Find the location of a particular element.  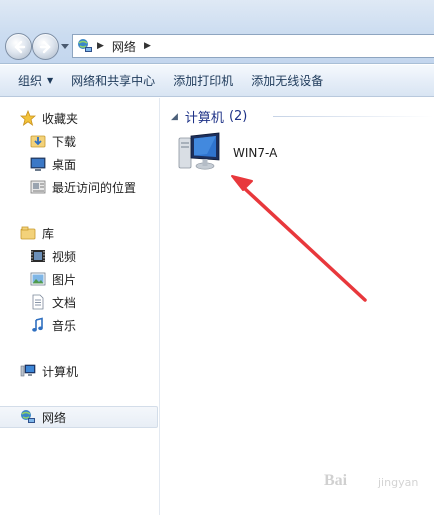

title-bar: ▶ 网络 ▶ is located at coordinates (217, 32).